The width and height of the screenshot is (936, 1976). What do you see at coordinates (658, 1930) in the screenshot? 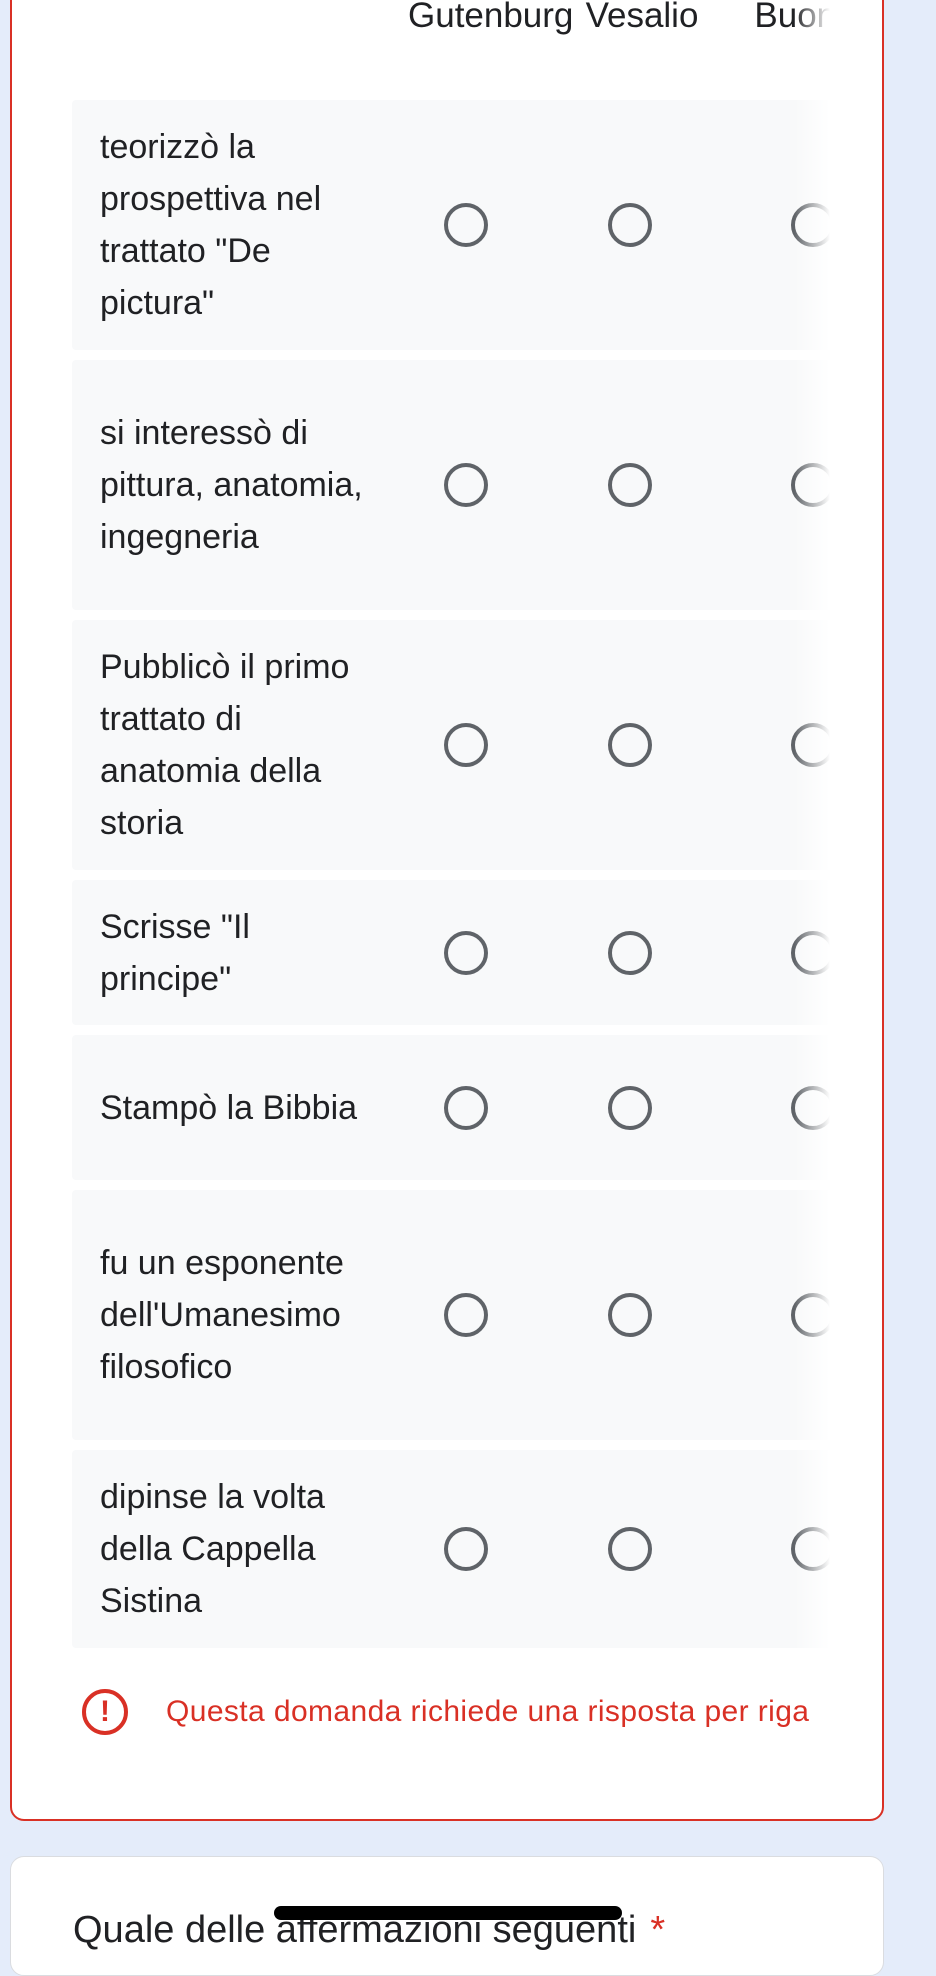
I see `required-asterisk: *` at bounding box center [658, 1930].